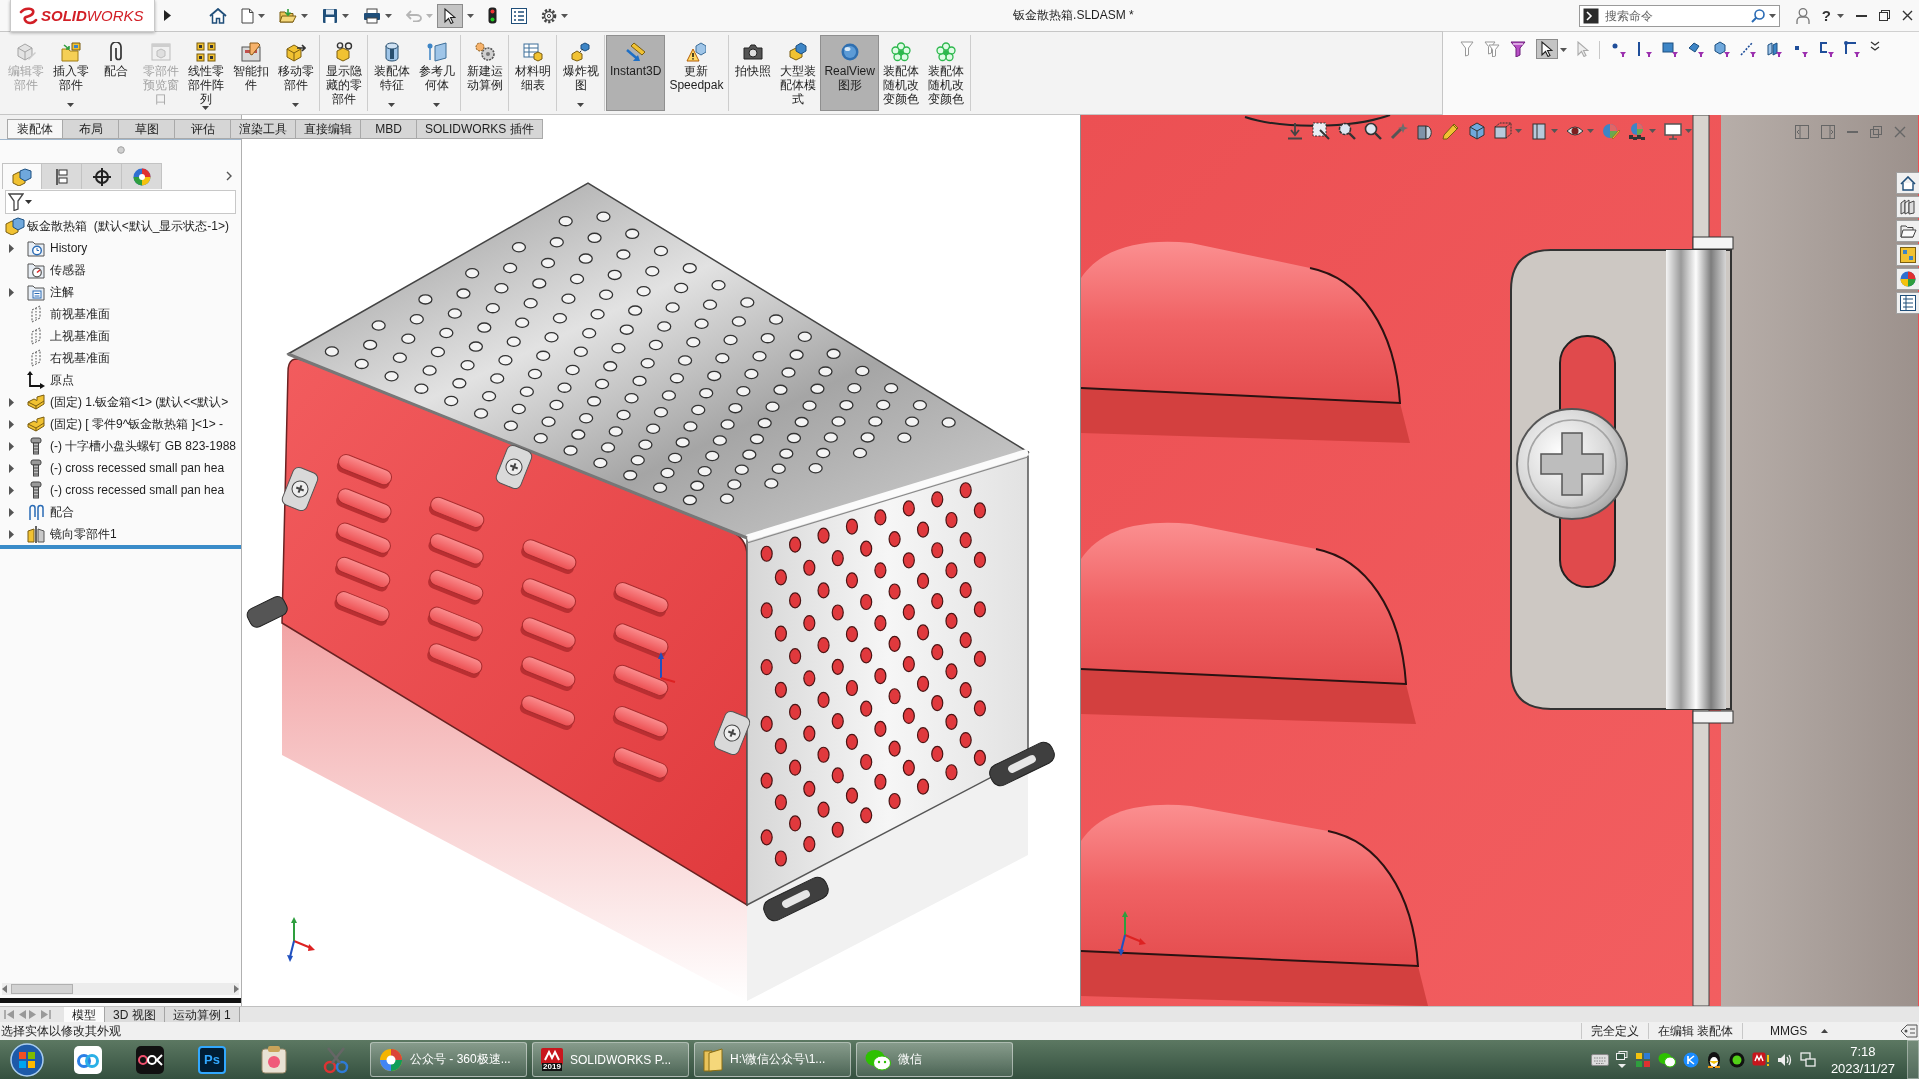 This screenshot has width=1919, height=1079. What do you see at coordinates (120, 989) in the screenshot?
I see `horizontal-scrollbar` at bounding box center [120, 989].